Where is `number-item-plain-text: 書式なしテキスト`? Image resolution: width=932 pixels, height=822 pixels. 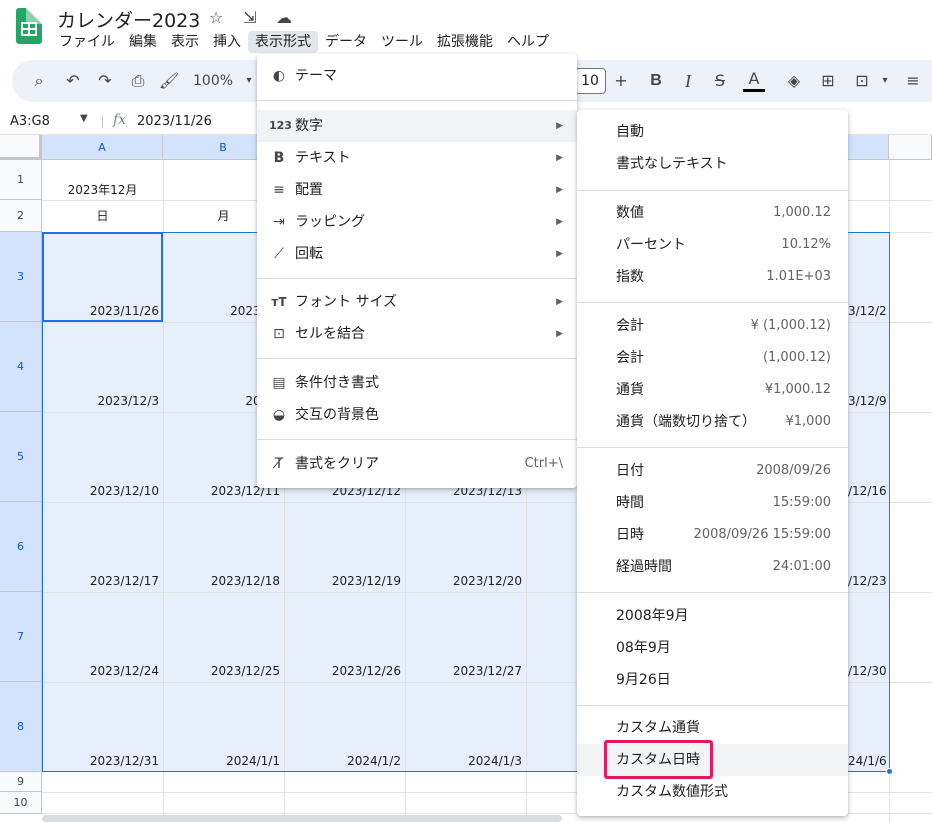
number-item-plain-text: 書式なしテキスト is located at coordinates (712, 164).